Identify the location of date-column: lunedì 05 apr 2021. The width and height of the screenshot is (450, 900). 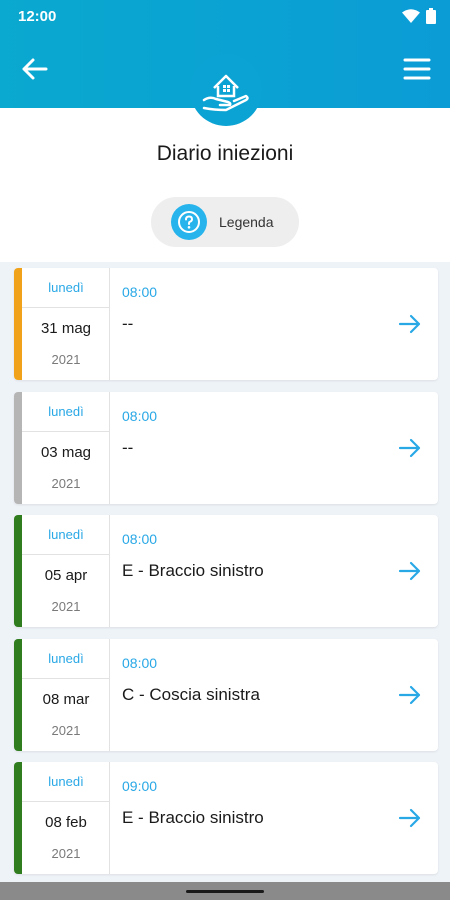
(66, 571).